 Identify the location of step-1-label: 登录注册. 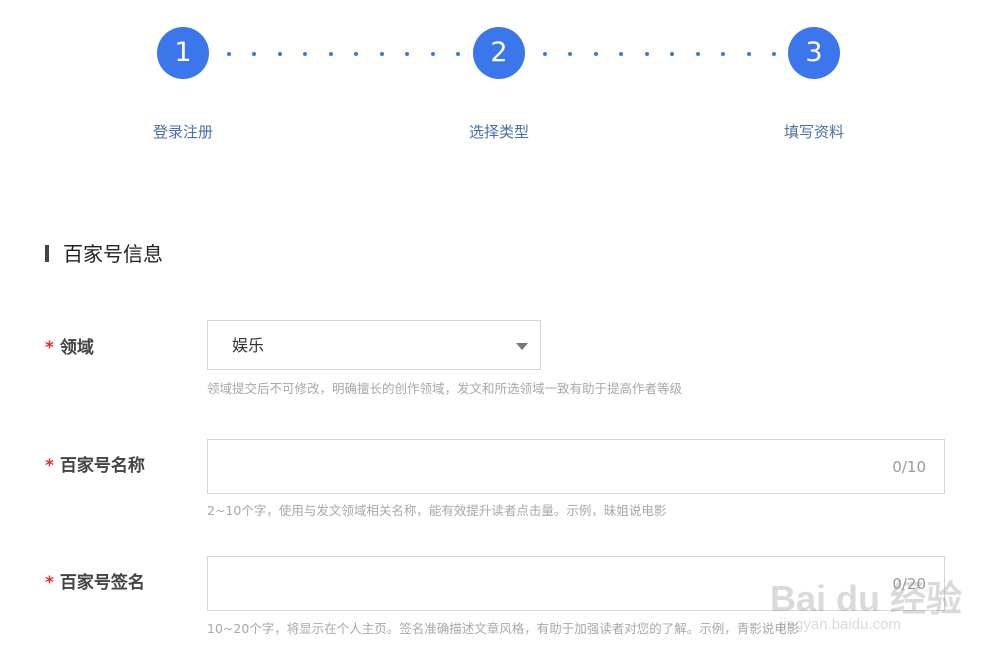
(182, 132).